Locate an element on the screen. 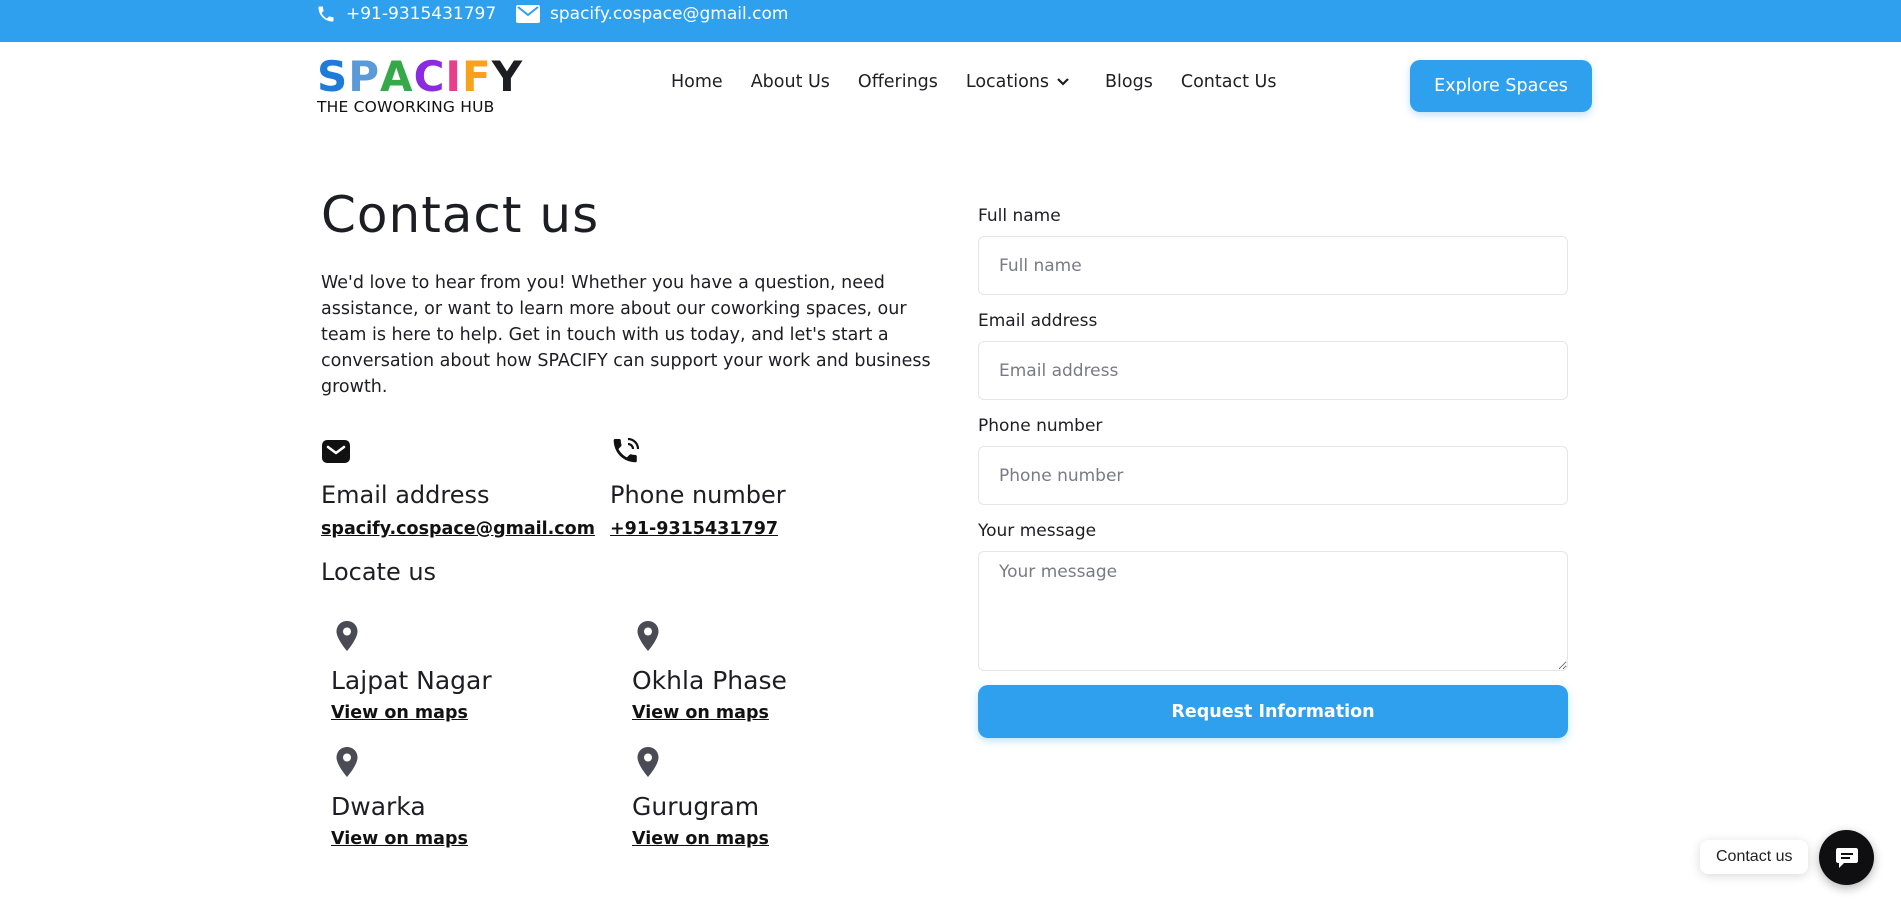 This screenshot has height=902, width=1901. location-name: Gurugram is located at coordinates (696, 806).